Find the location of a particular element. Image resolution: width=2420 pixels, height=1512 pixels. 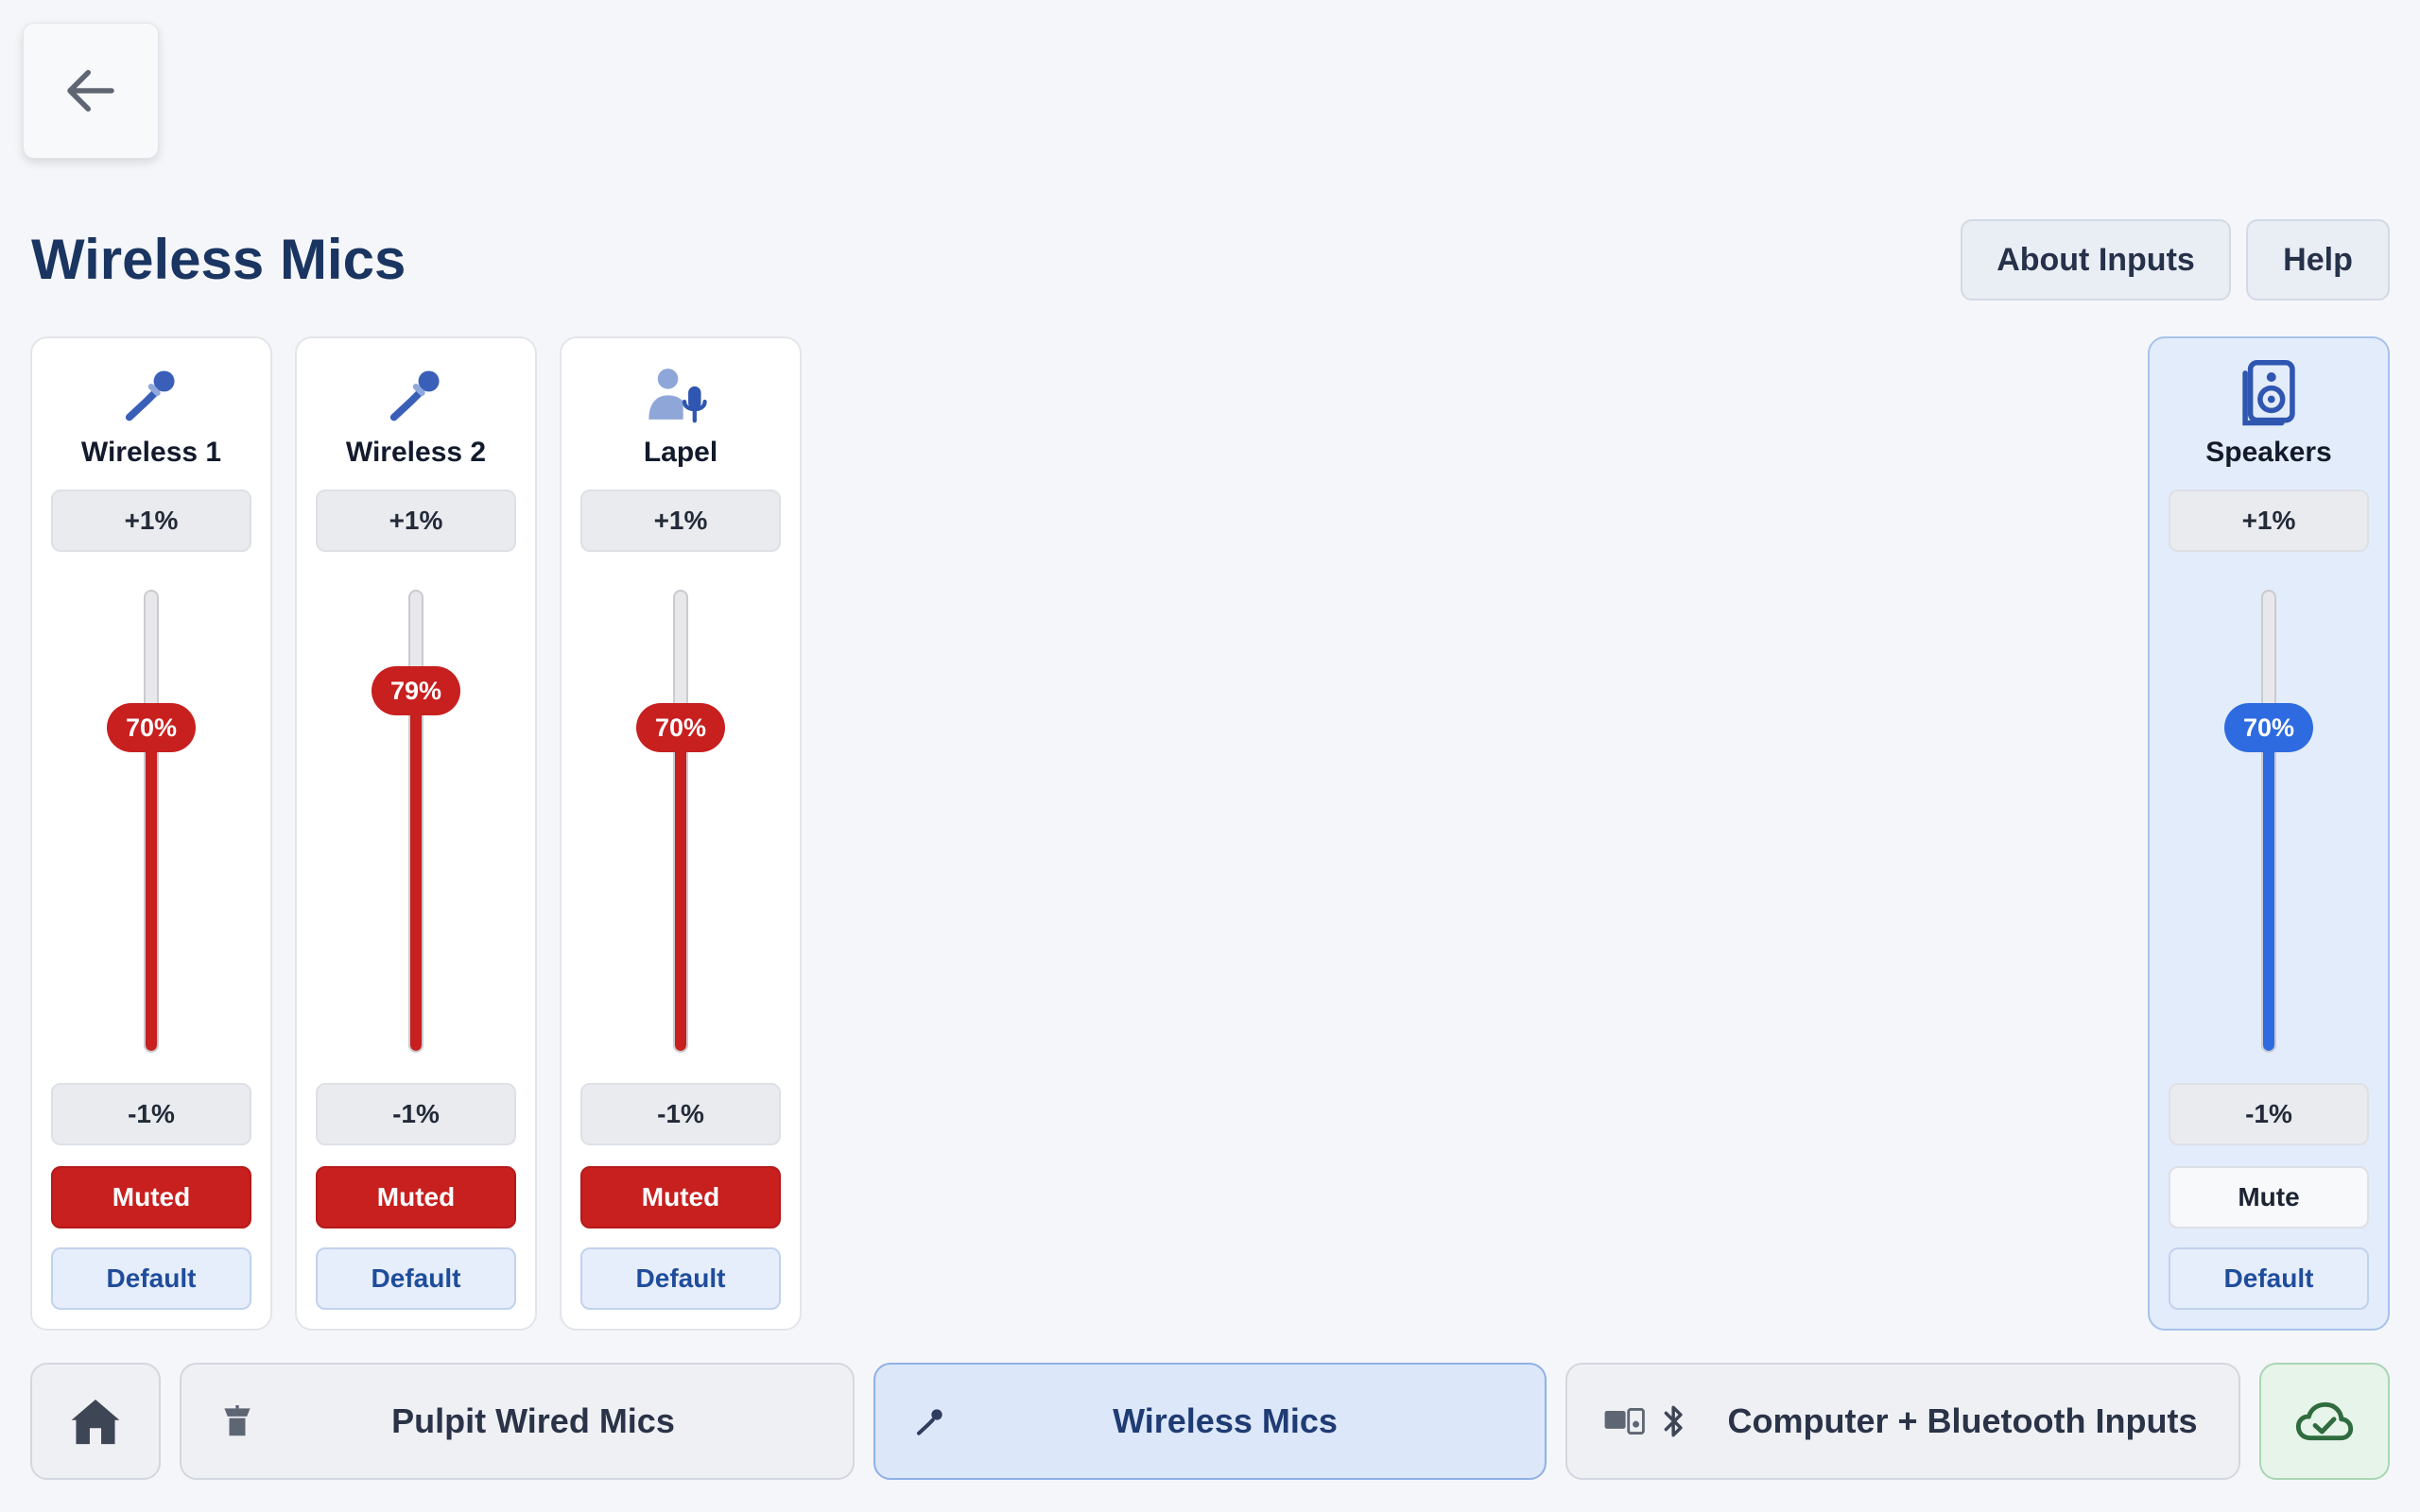

arrow-left-icon is located at coordinates (91, 91).